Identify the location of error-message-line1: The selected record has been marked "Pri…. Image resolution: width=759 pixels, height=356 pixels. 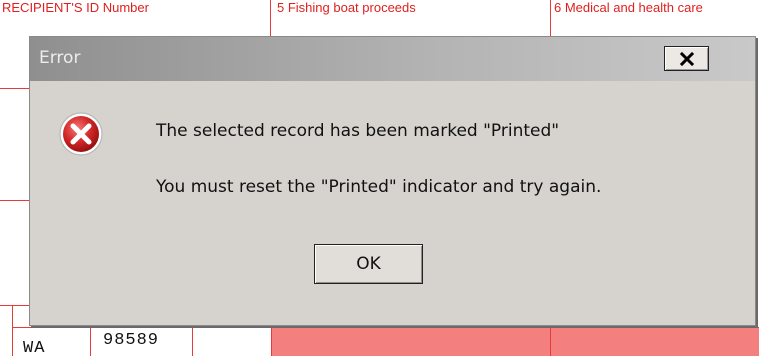
(358, 131).